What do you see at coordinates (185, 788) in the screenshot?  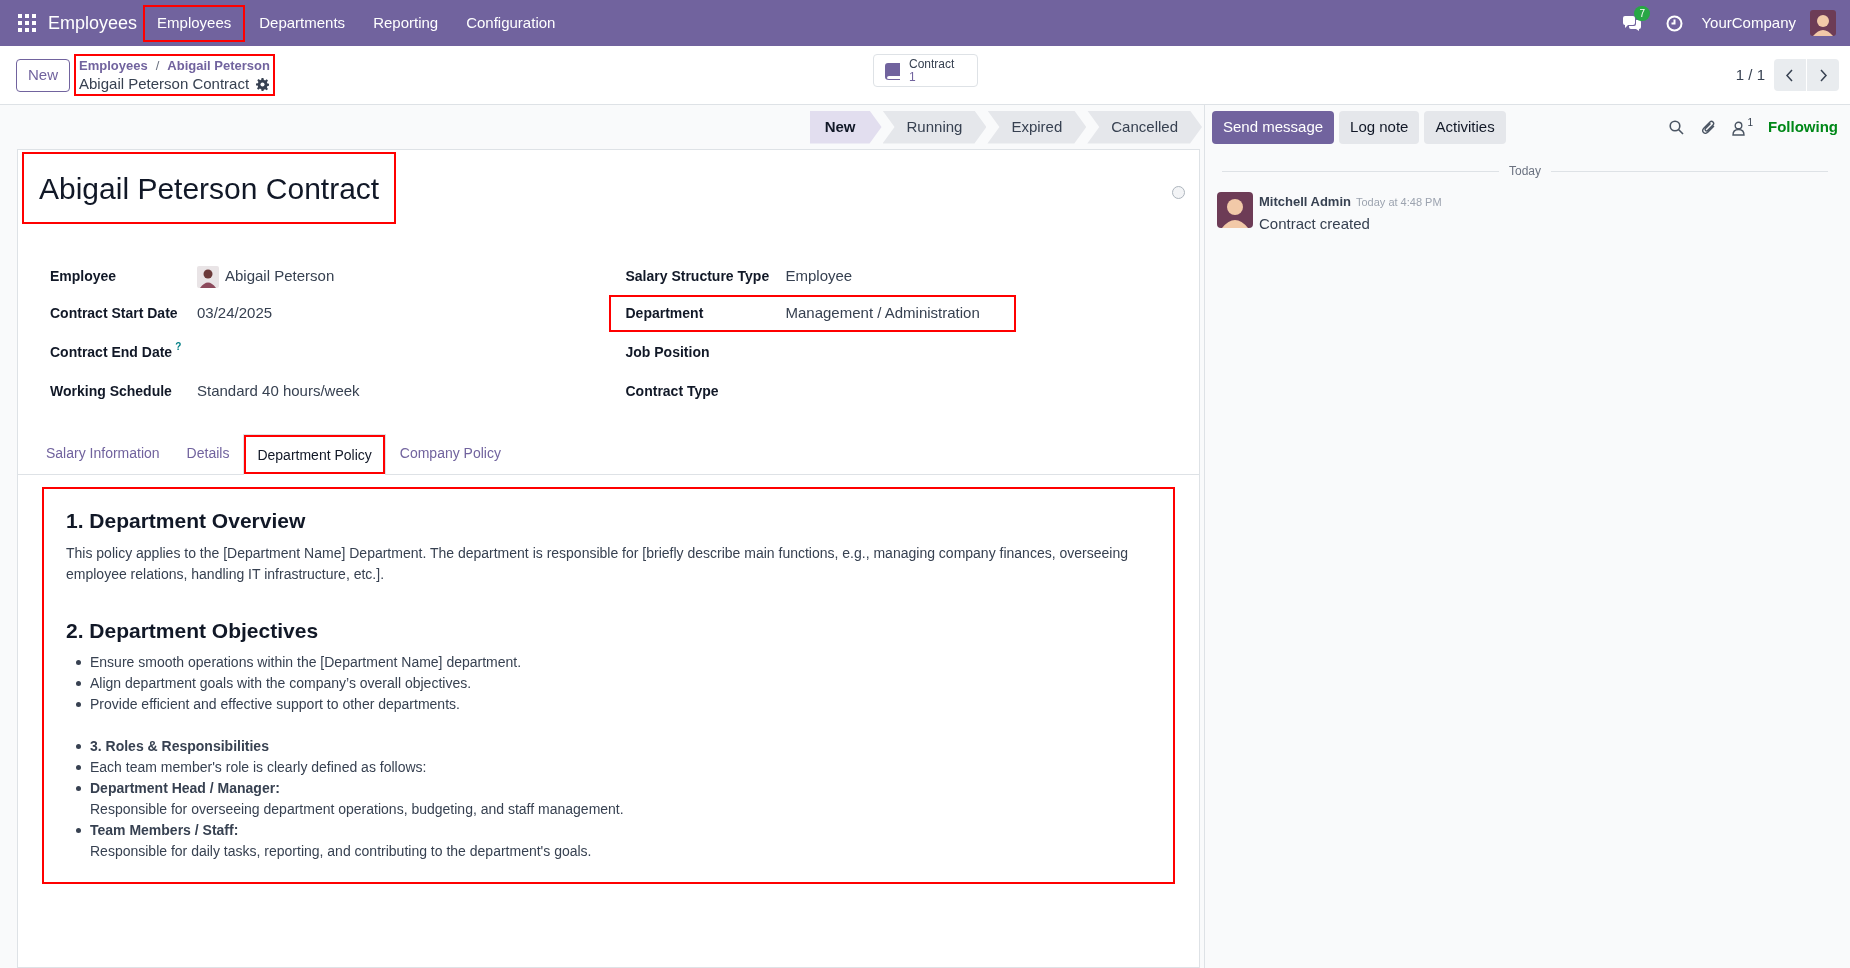 I see `list-item-term: Department Head / Manager:` at bounding box center [185, 788].